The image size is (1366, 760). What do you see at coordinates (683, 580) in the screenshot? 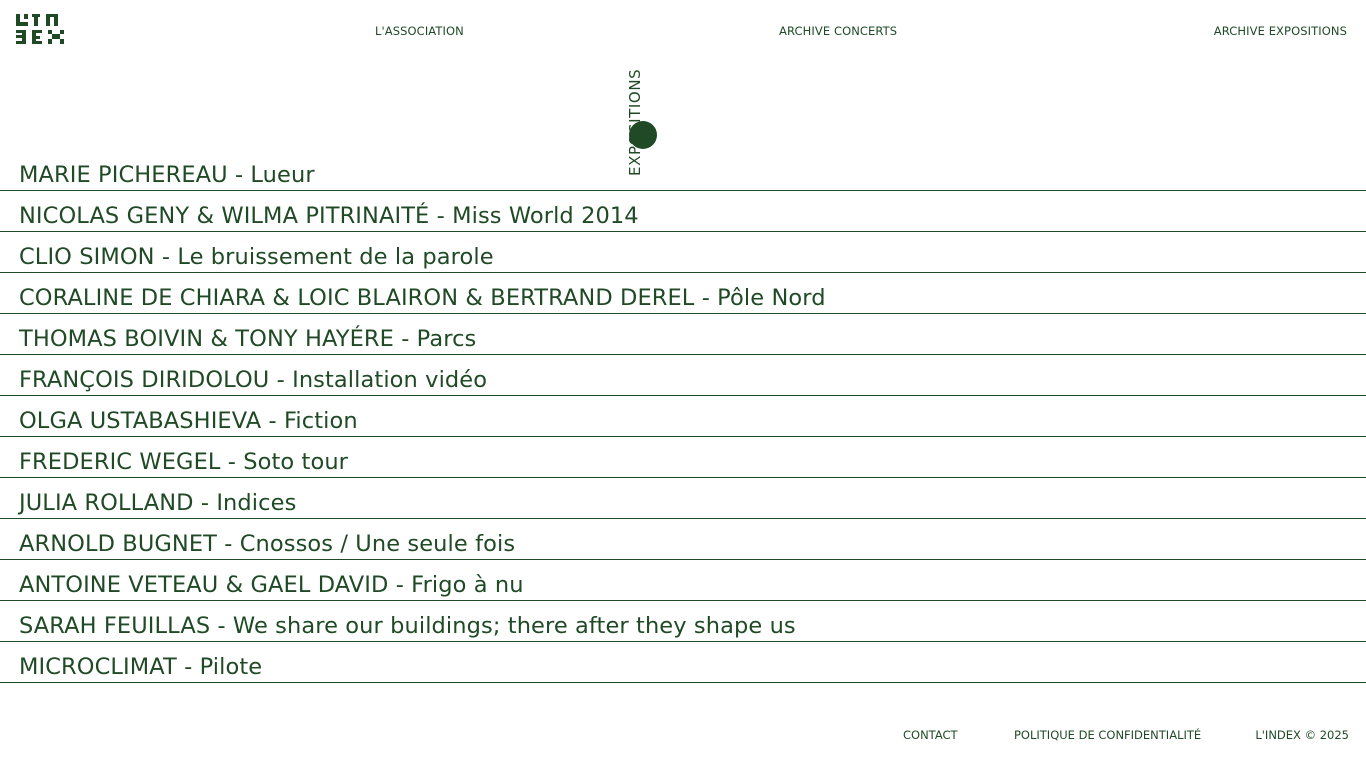
I see `exhibition-item: ANTOINE VETEAU & GAEL DAVID - Frigo à nu` at bounding box center [683, 580].